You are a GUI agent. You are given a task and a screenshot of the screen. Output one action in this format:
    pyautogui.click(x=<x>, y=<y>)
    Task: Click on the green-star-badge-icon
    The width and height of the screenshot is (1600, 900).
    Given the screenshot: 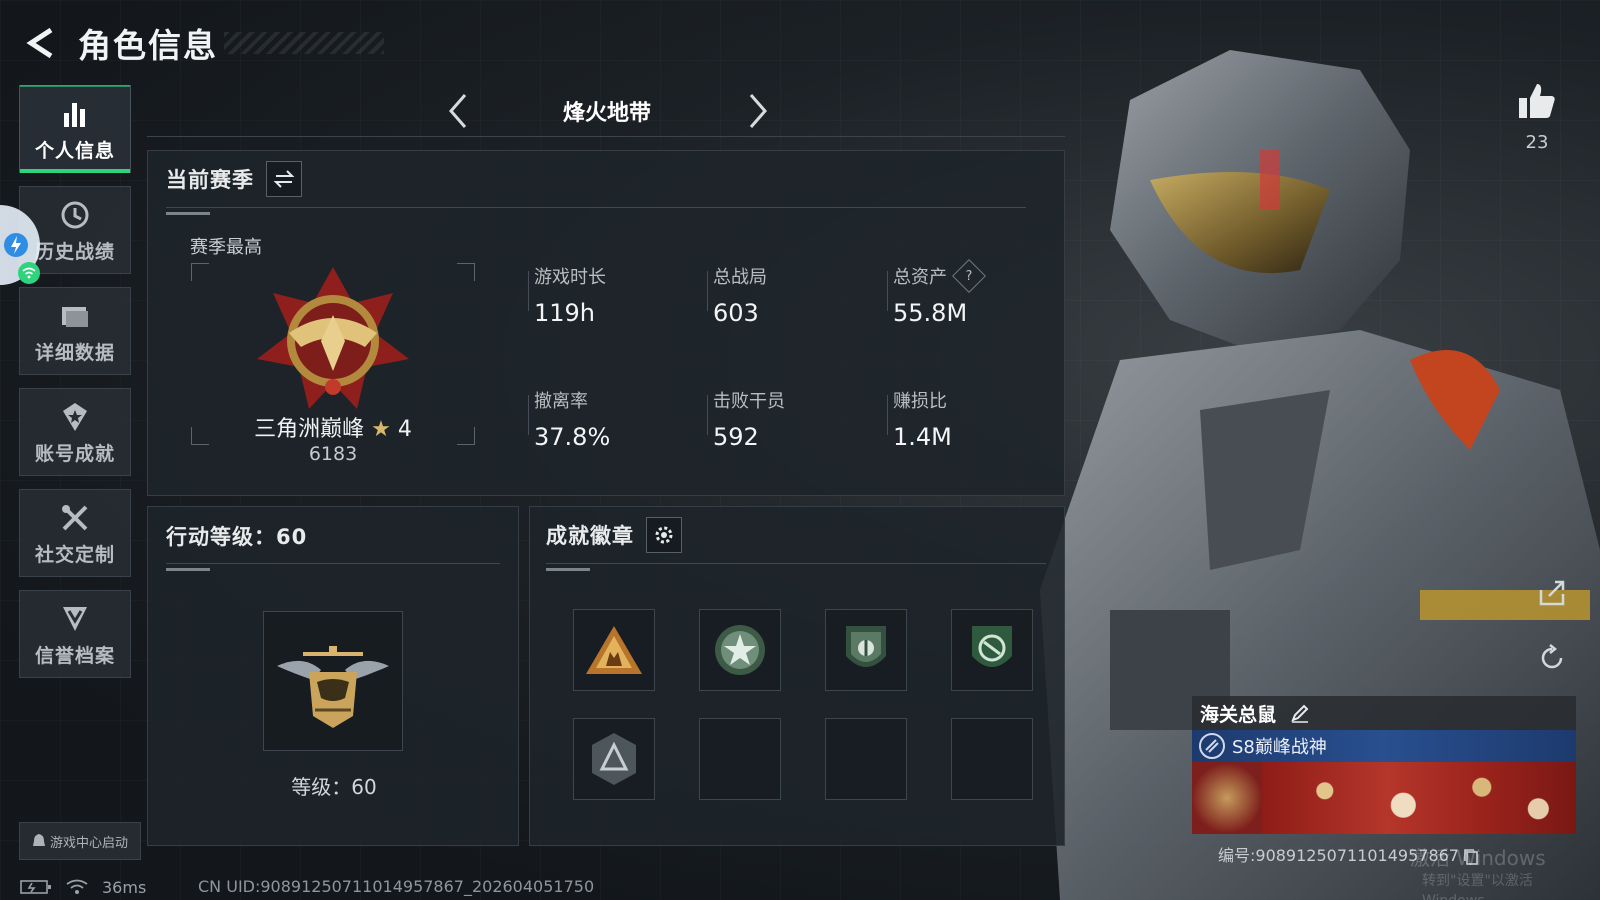 What is the action you would take?
    pyautogui.click(x=740, y=650)
    